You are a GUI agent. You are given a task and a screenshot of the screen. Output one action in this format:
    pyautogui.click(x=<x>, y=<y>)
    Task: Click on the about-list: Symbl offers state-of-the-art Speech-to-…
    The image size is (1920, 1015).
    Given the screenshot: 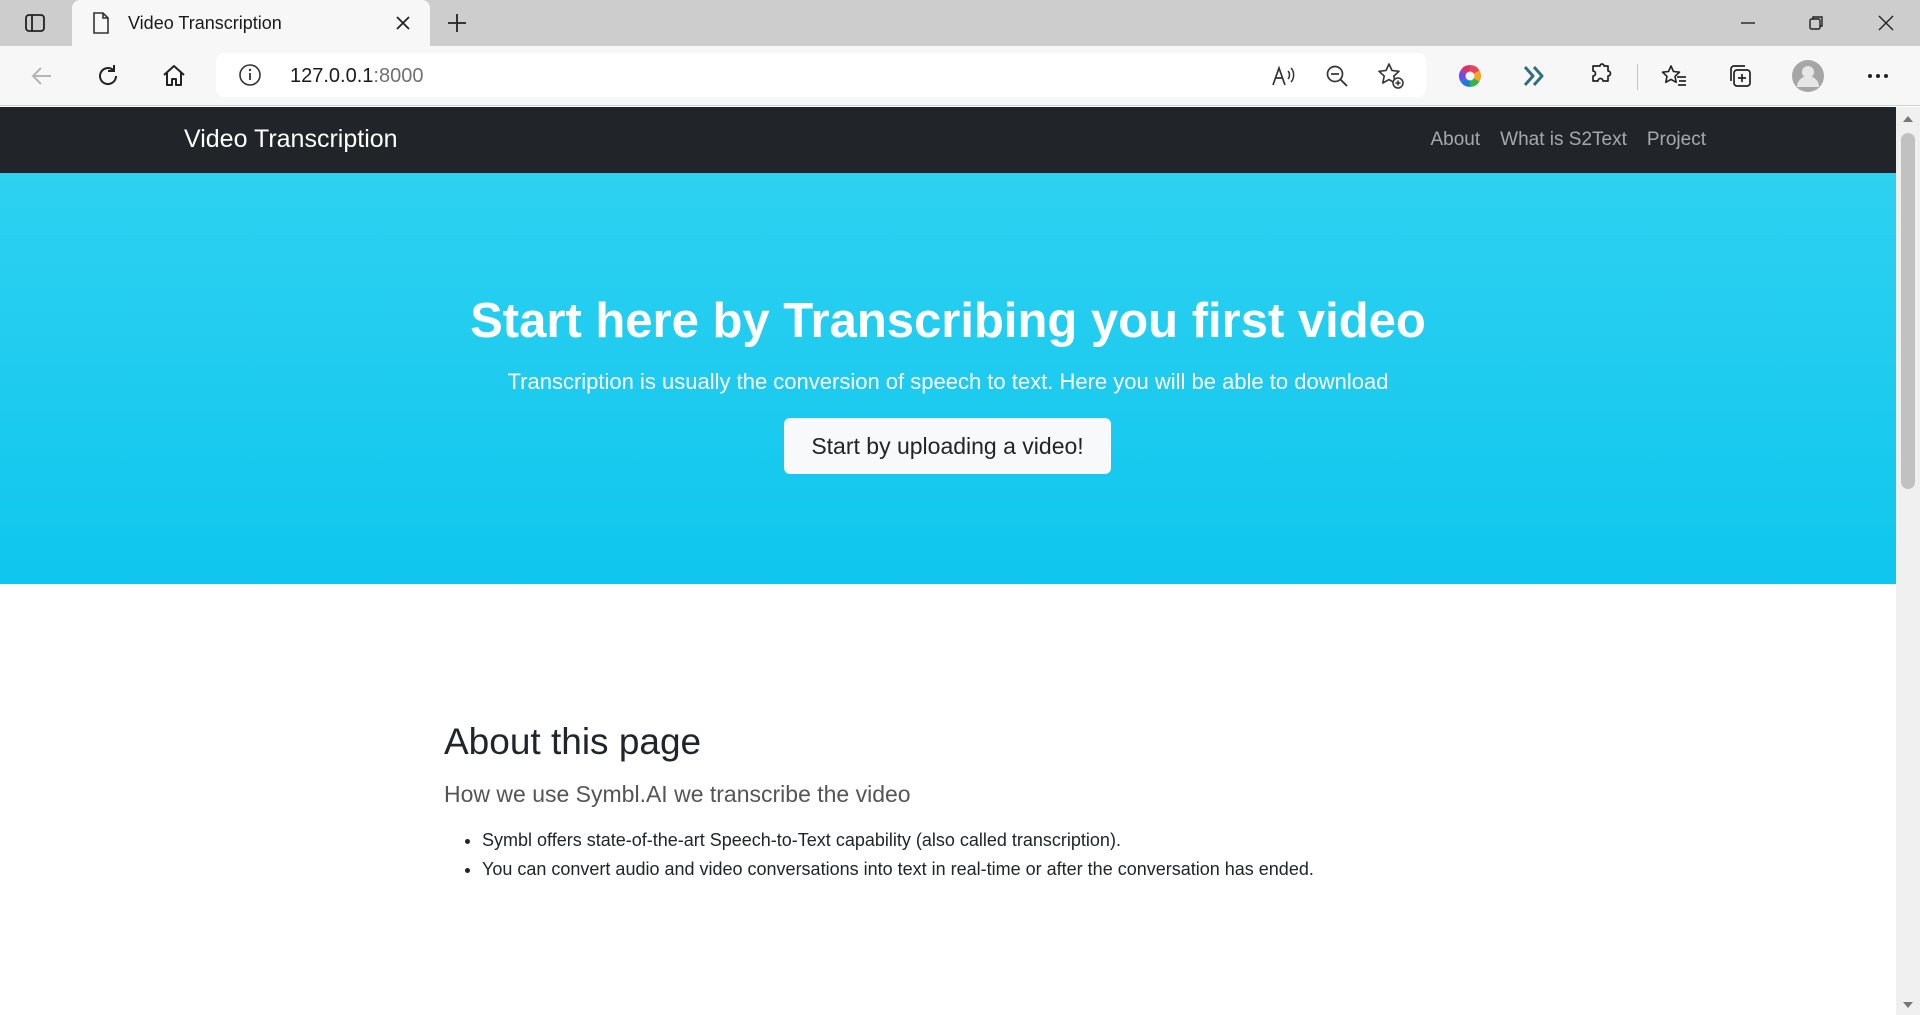 What is the action you would take?
    pyautogui.click(x=944, y=855)
    